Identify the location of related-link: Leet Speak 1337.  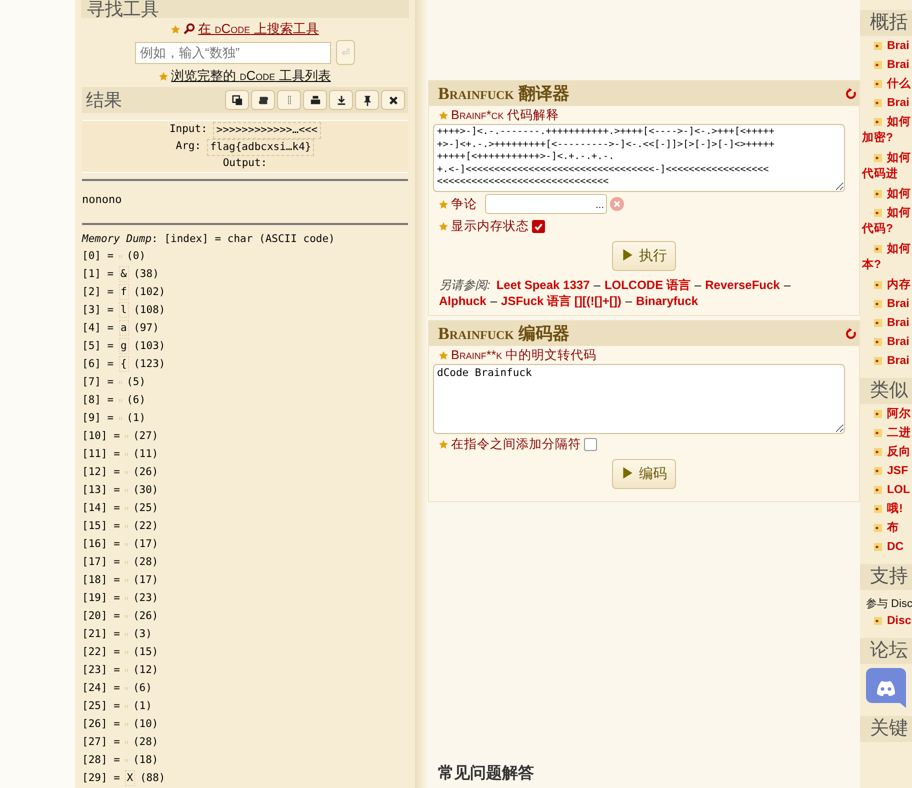
(543, 285).